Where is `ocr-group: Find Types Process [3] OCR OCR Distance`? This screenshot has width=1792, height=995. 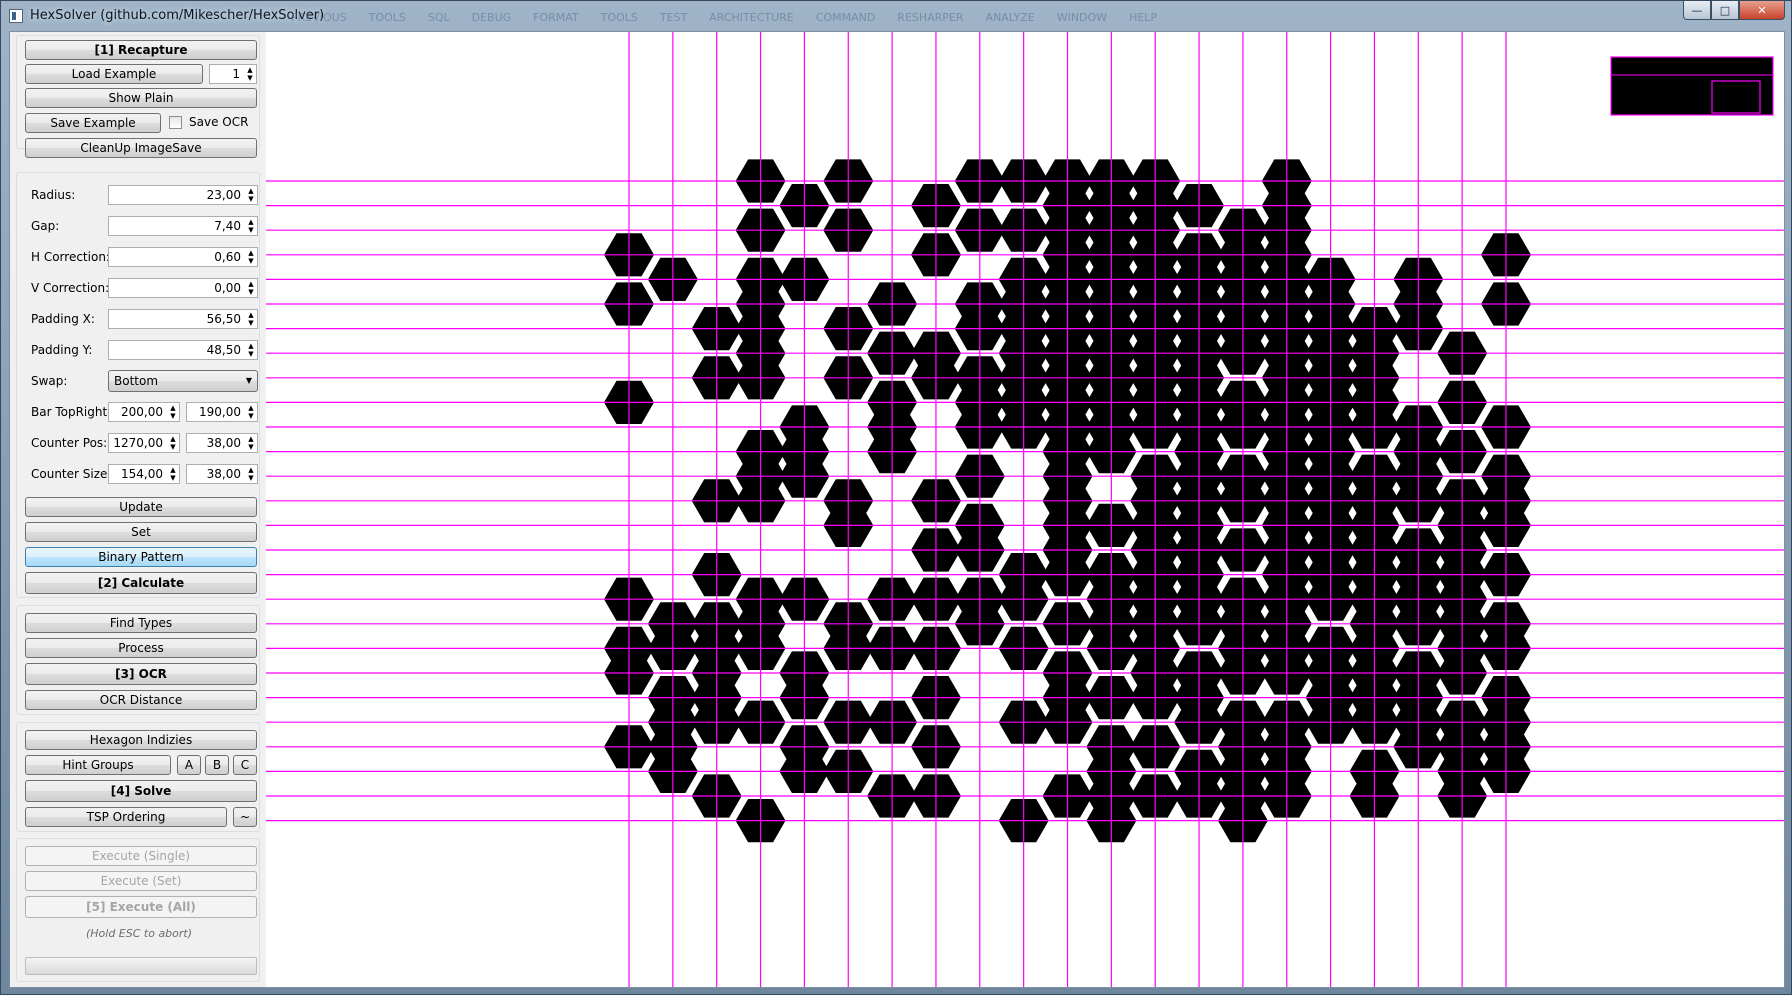 ocr-group: Find Types Process [3] OCR OCR Distance is located at coordinates (138, 660).